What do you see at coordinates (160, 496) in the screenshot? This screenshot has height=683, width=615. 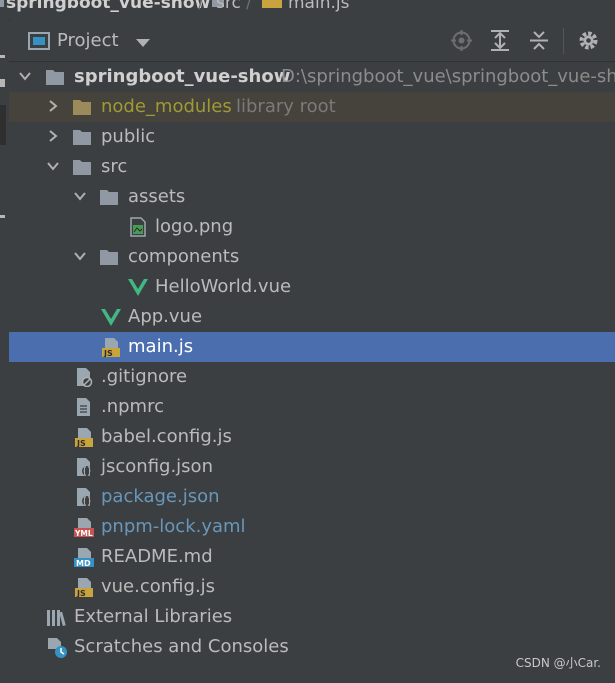 I see `tree-label: package.json` at bounding box center [160, 496].